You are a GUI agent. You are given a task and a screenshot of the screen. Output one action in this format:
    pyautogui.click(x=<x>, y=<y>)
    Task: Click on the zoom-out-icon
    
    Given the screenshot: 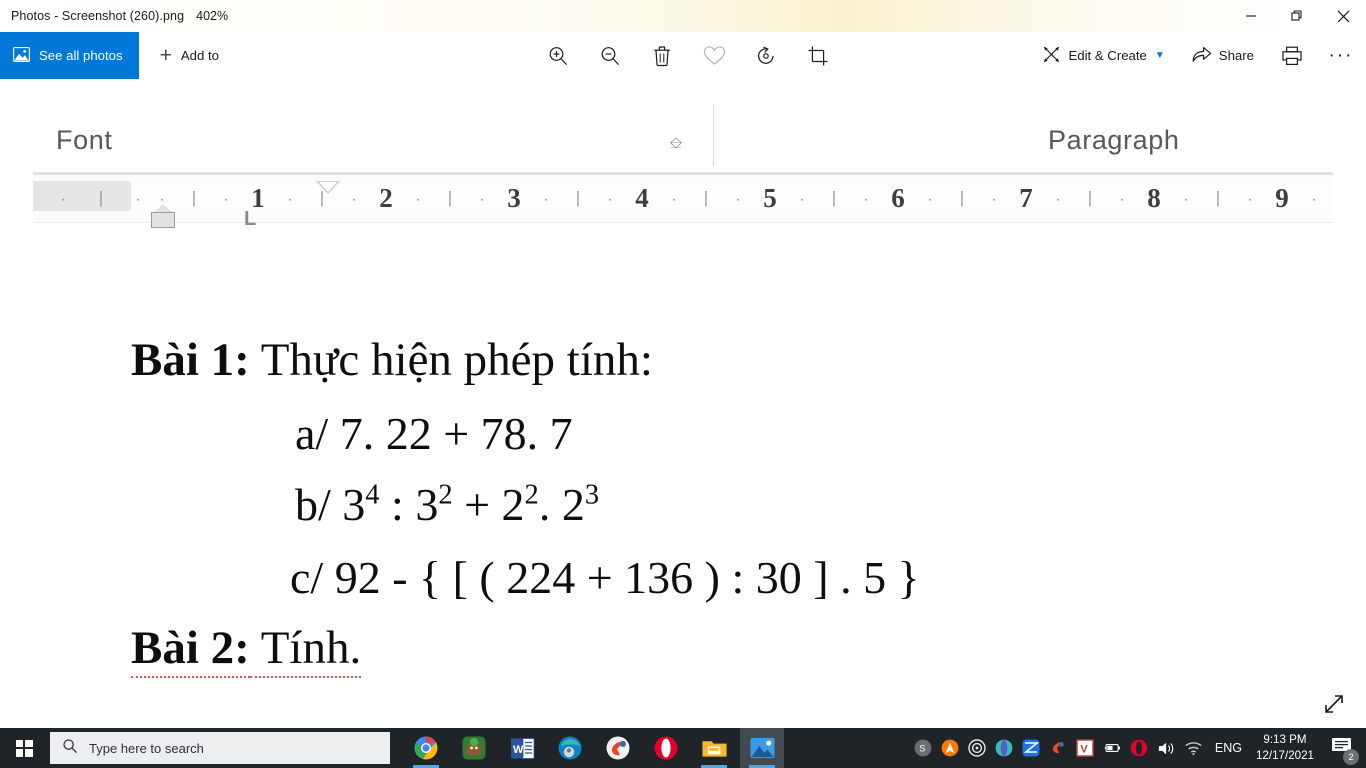 What is the action you would take?
    pyautogui.click(x=610, y=56)
    